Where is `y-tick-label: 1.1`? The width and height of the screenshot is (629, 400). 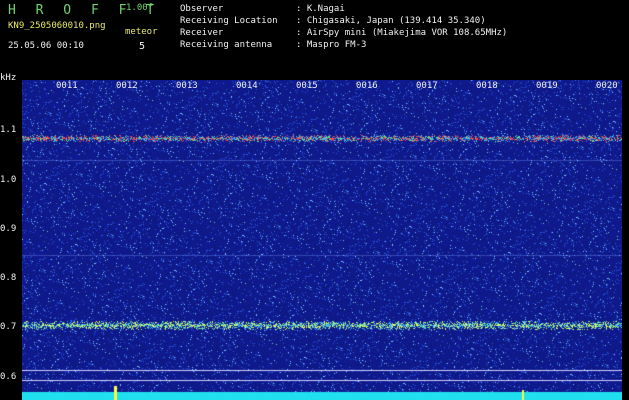
y-tick-label: 1.1 is located at coordinates (8, 130).